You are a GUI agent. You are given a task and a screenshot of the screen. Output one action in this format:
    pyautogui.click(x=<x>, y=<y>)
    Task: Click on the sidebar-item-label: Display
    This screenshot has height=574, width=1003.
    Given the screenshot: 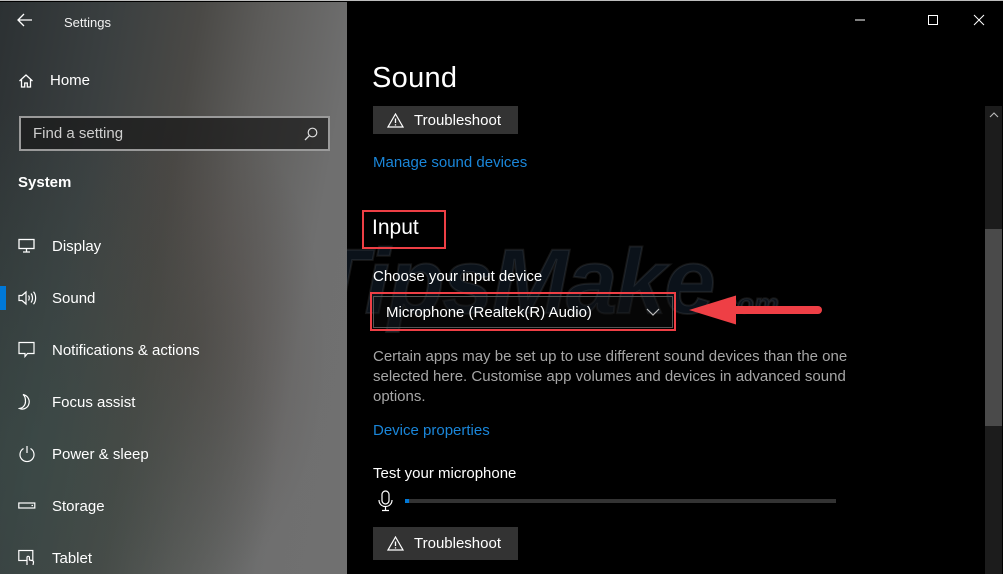 What is the action you would take?
    pyautogui.click(x=77, y=246)
    